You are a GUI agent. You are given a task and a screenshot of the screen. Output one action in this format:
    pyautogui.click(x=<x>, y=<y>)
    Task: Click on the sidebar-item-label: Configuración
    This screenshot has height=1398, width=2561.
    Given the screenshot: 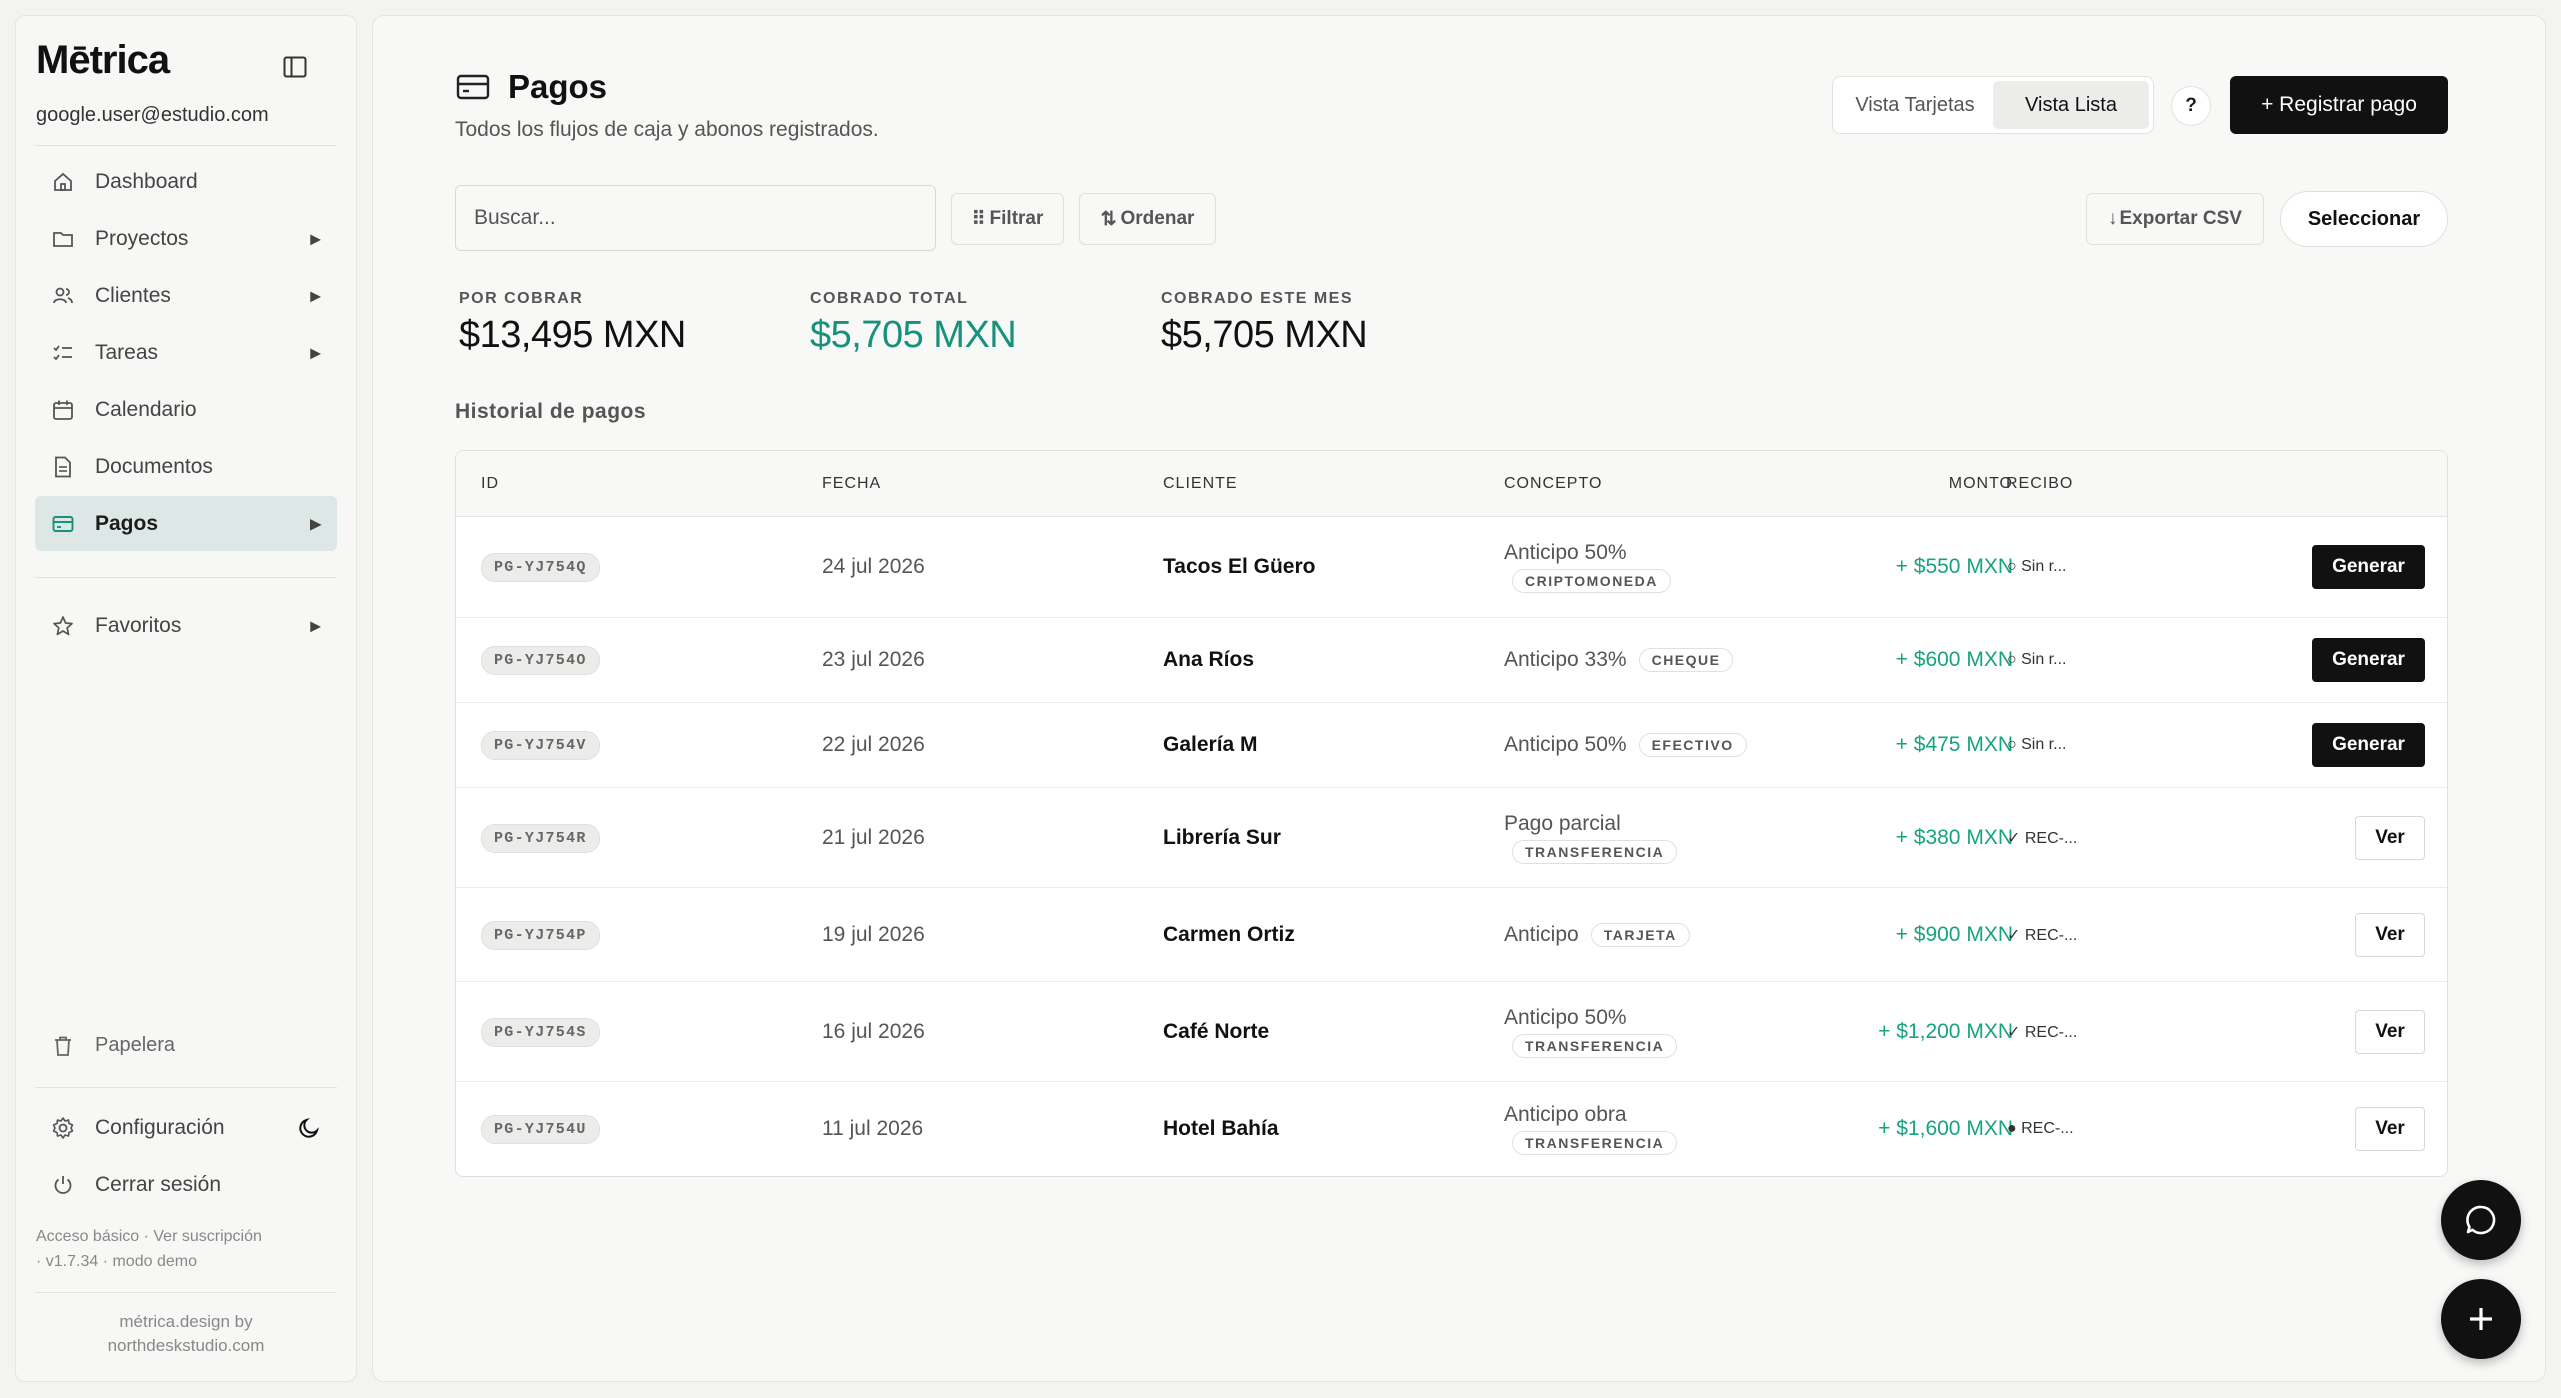 What is the action you would take?
    pyautogui.click(x=160, y=1127)
    